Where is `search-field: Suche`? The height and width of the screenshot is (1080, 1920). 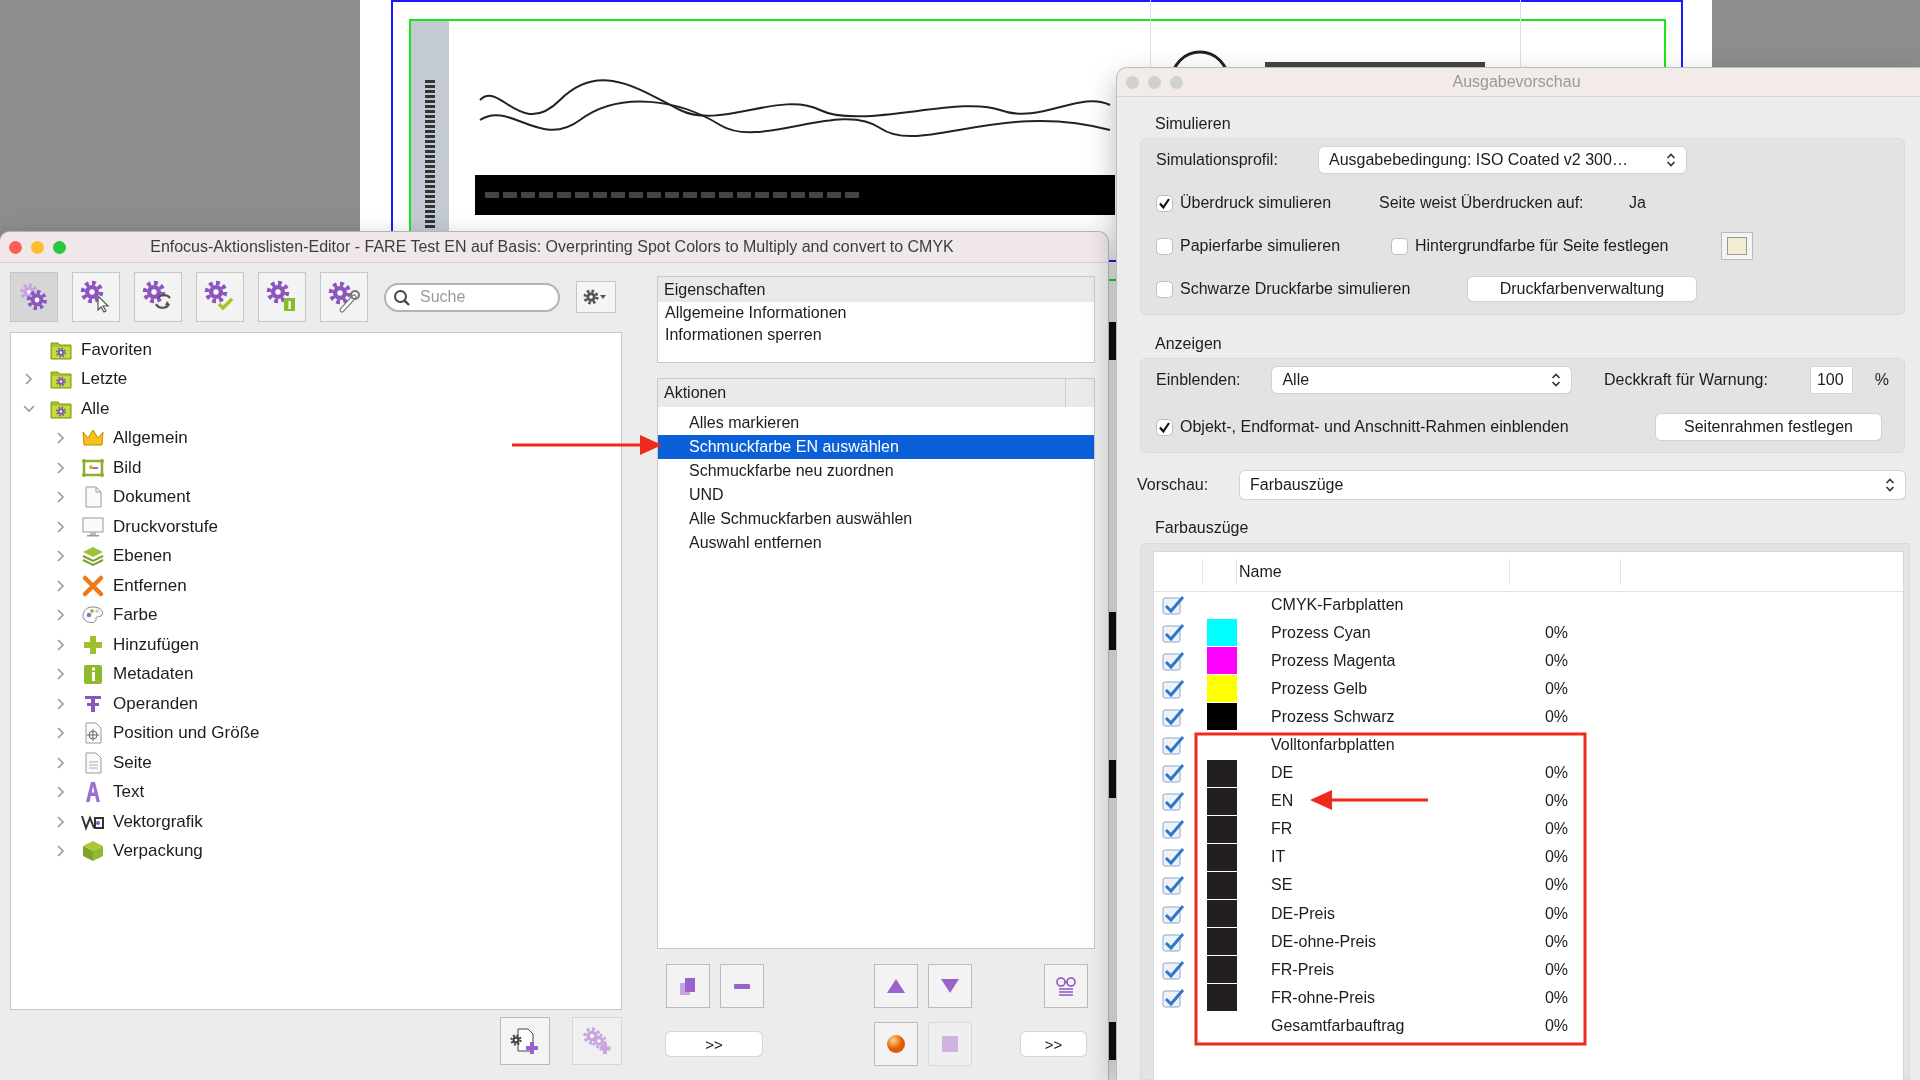
search-field: Suche is located at coordinates (472, 297).